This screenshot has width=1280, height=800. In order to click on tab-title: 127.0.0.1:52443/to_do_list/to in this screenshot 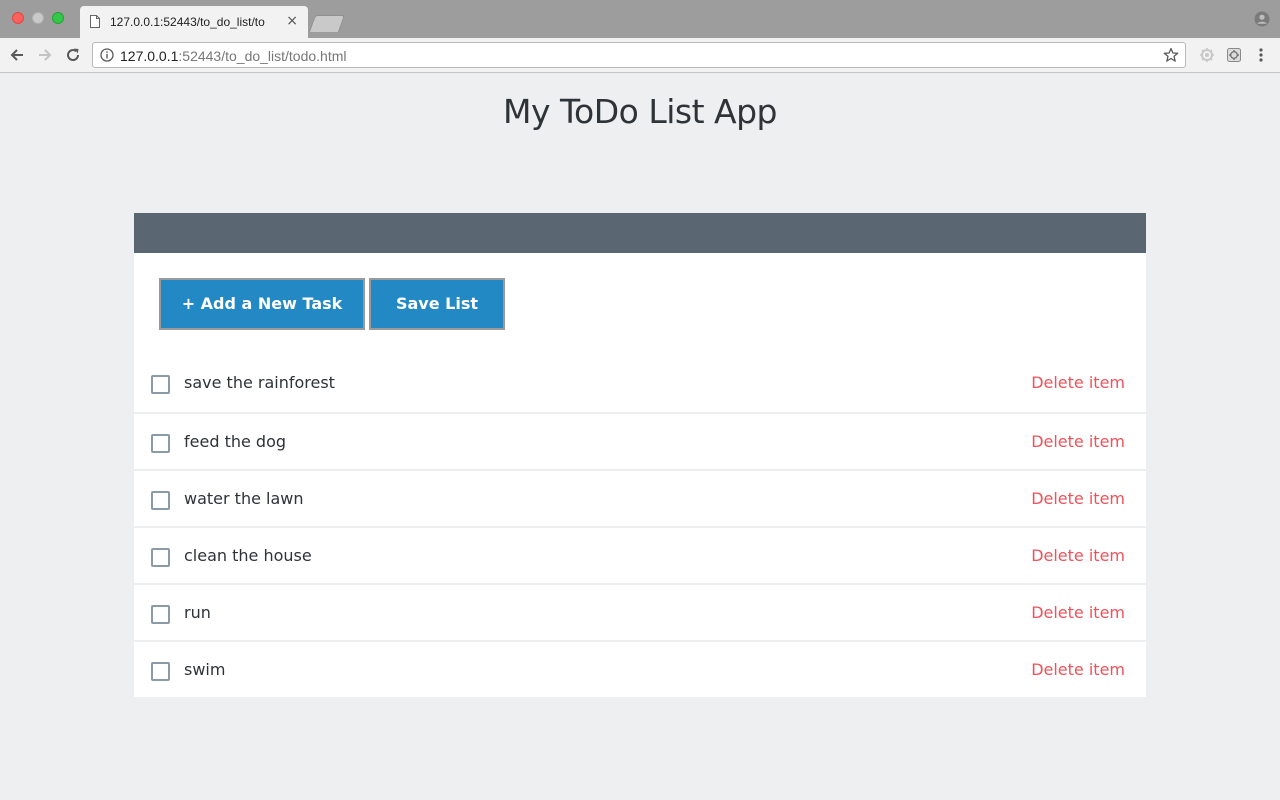, I will do `click(187, 22)`.